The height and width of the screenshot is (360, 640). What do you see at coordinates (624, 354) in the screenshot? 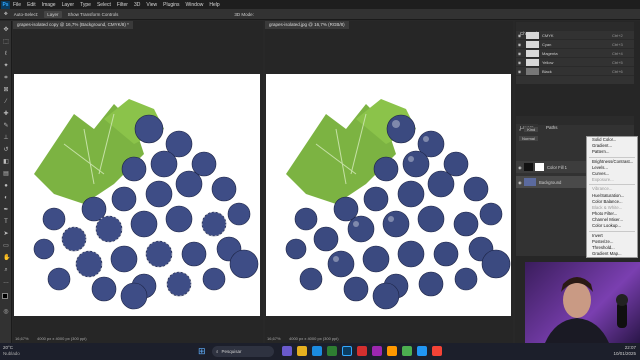
I see `clock-date: 10/01/2025` at bounding box center [624, 354].